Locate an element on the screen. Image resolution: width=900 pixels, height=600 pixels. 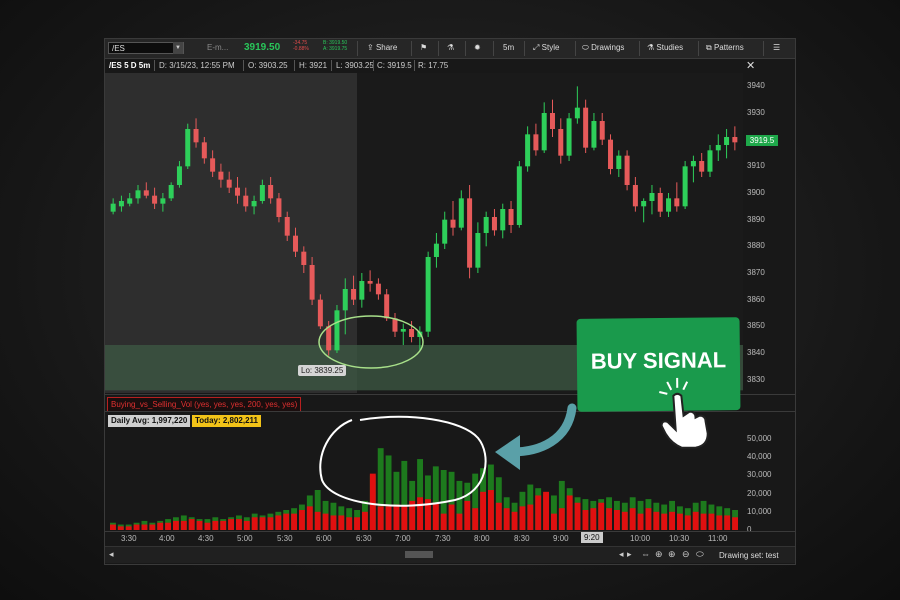
horizontal-scrollbar is located at coordinates (419, 554).